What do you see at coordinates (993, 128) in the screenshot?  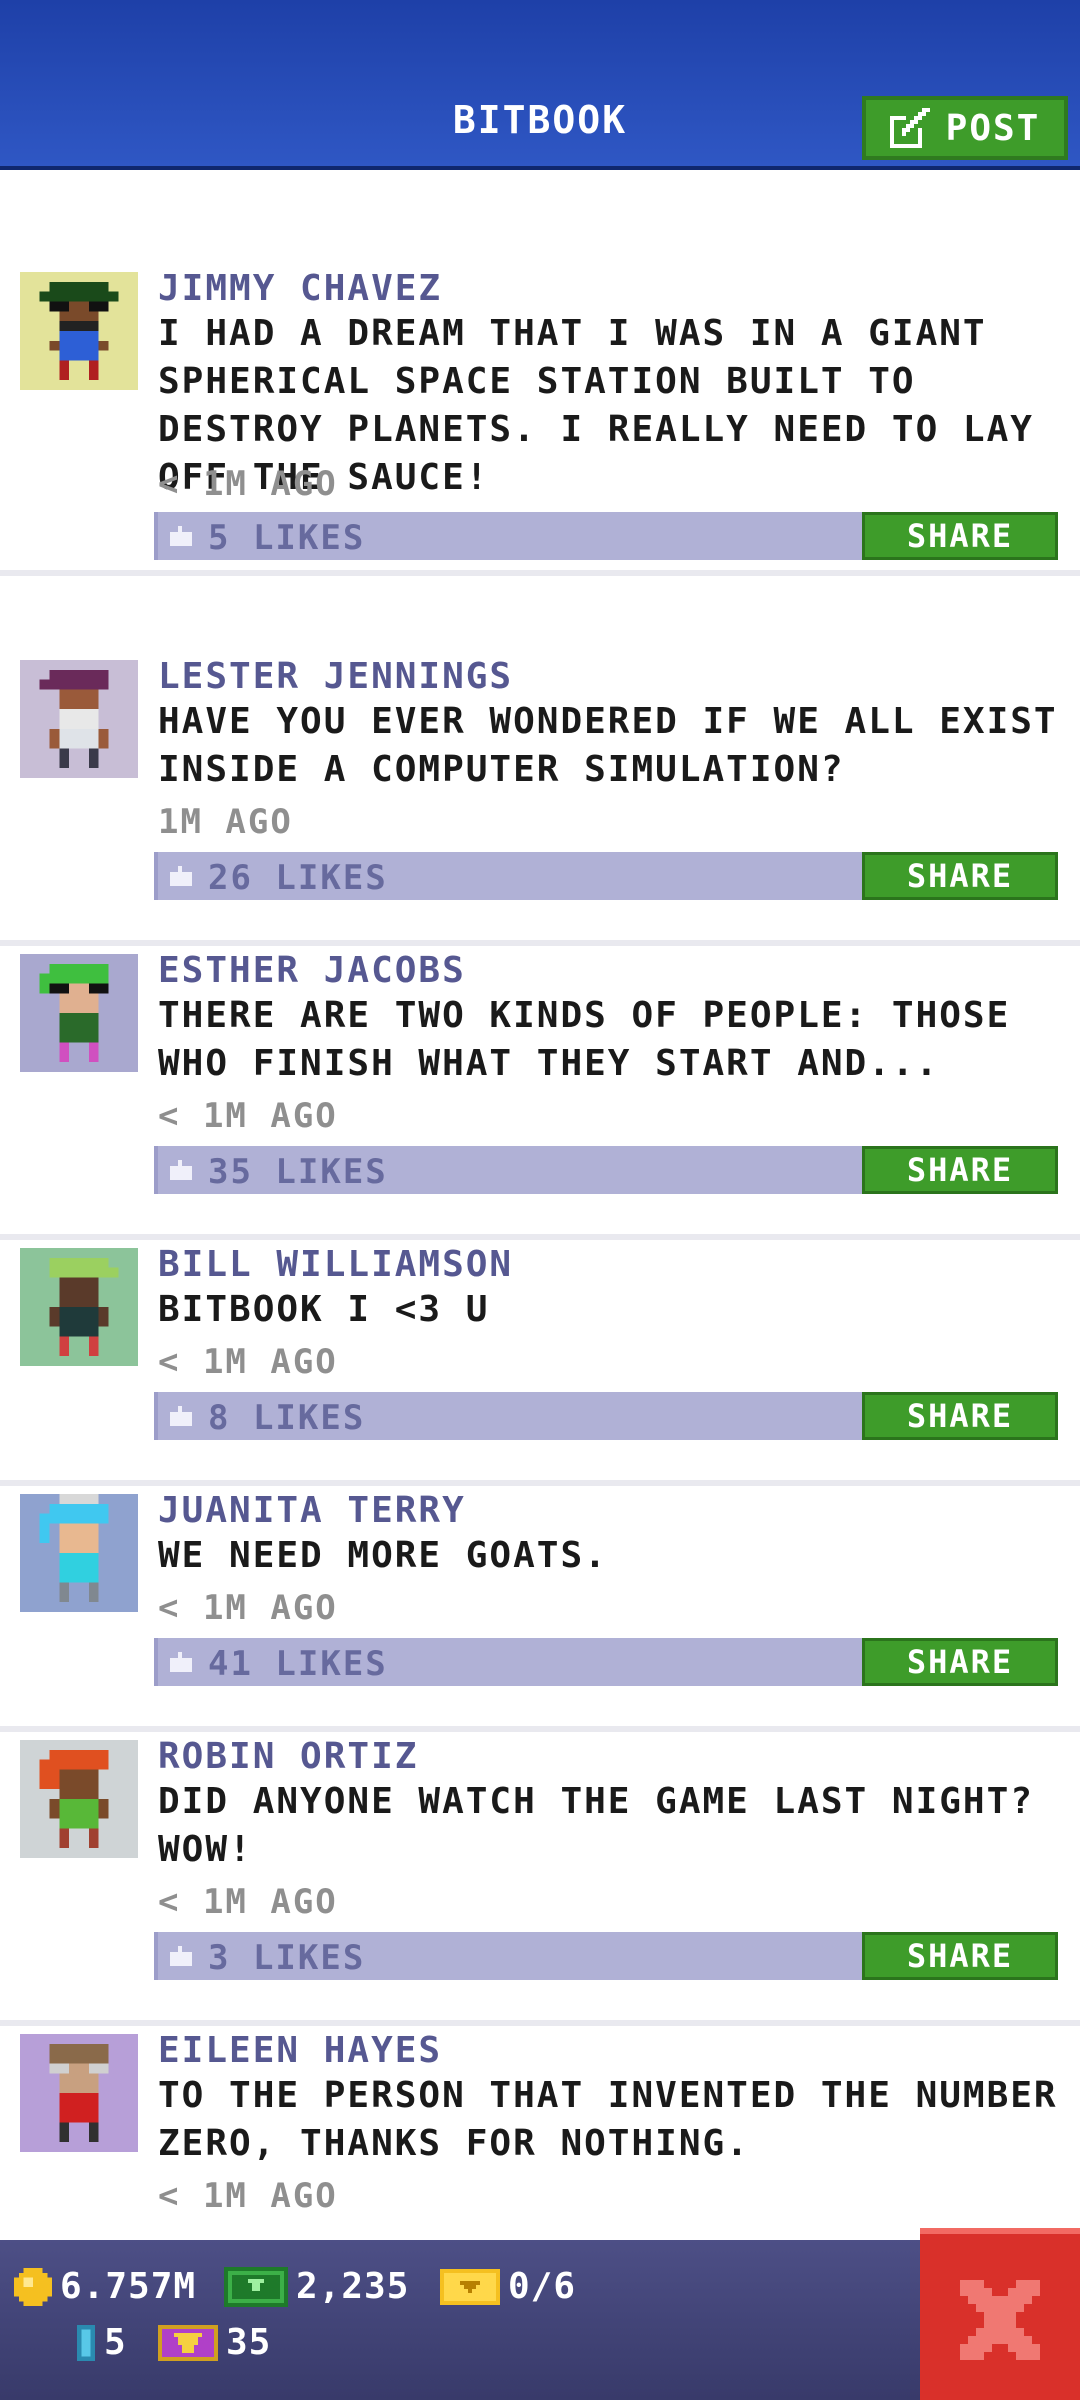 I see `post-button-label: POST` at bounding box center [993, 128].